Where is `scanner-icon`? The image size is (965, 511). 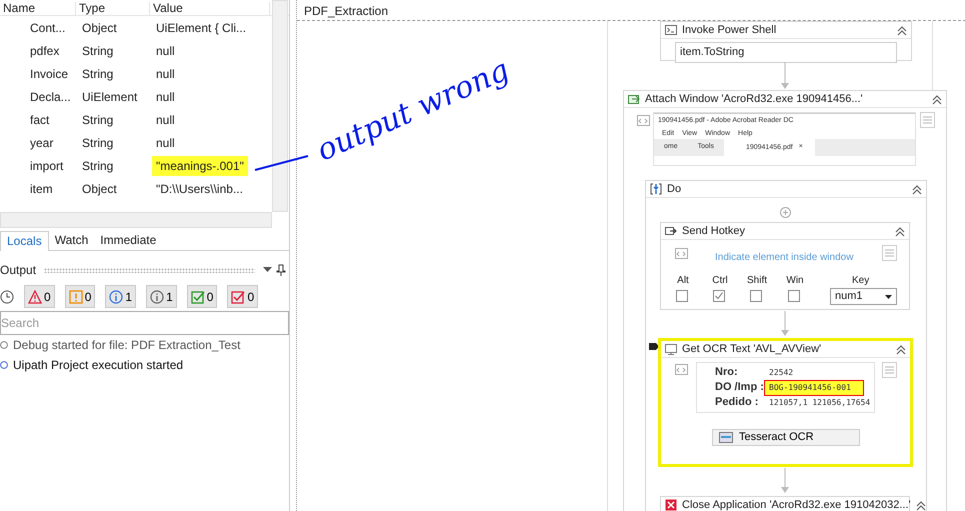 scanner-icon is located at coordinates (726, 437).